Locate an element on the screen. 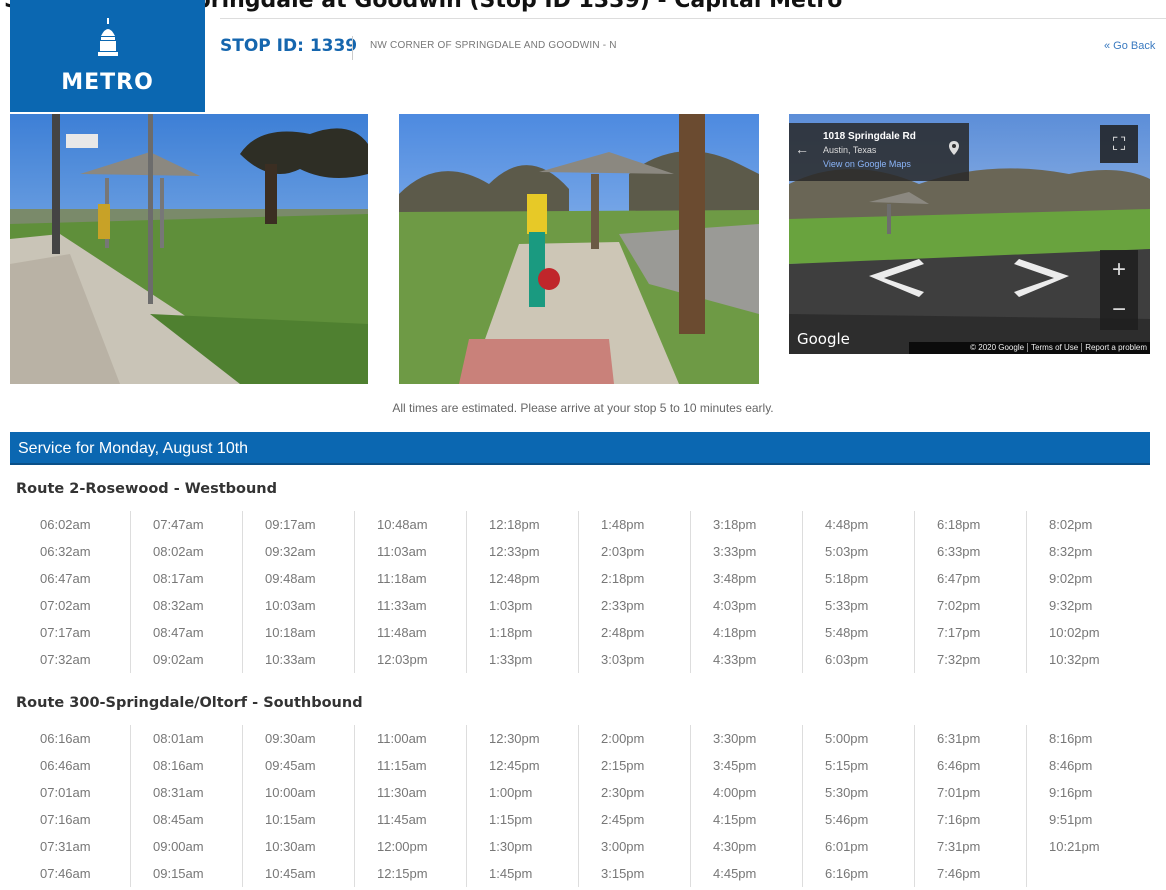  departure-time: 1:48pm is located at coordinates (623, 524).